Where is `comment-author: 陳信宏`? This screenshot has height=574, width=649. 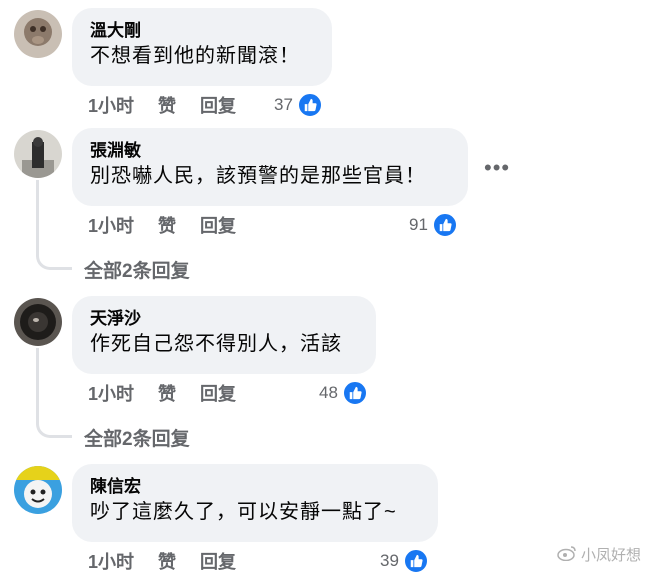 comment-author: 陳信宏 is located at coordinates (255, 487).